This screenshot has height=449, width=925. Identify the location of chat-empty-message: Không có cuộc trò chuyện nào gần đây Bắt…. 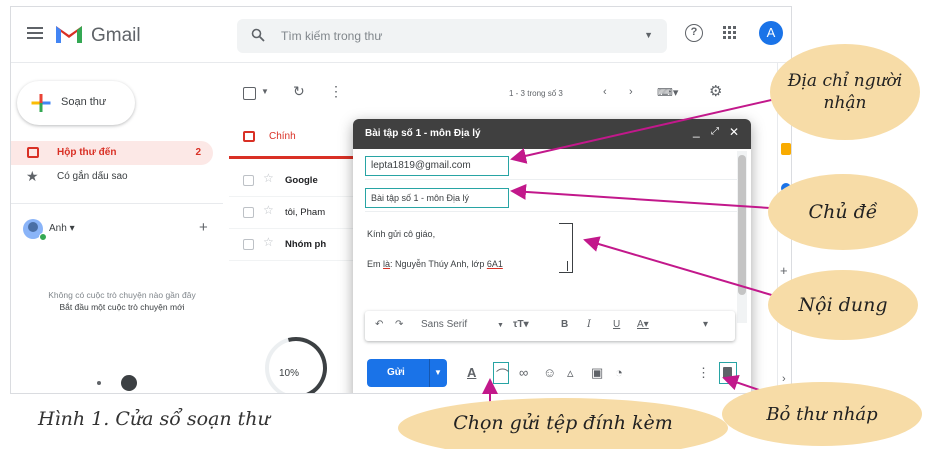
(122, 301).